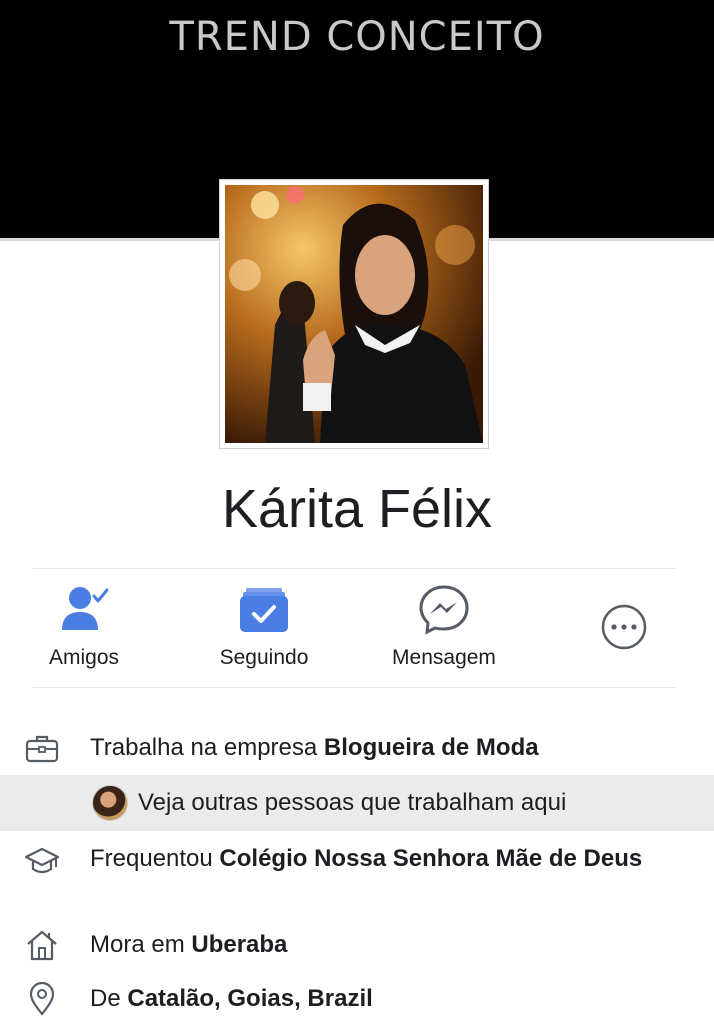 Image resolution: width=714 pixels, height=1032 pixels. Describe the element at coordinates (207, 747) in the screenshot. I see `work-prefix: Trabalha na empresa` at that location.